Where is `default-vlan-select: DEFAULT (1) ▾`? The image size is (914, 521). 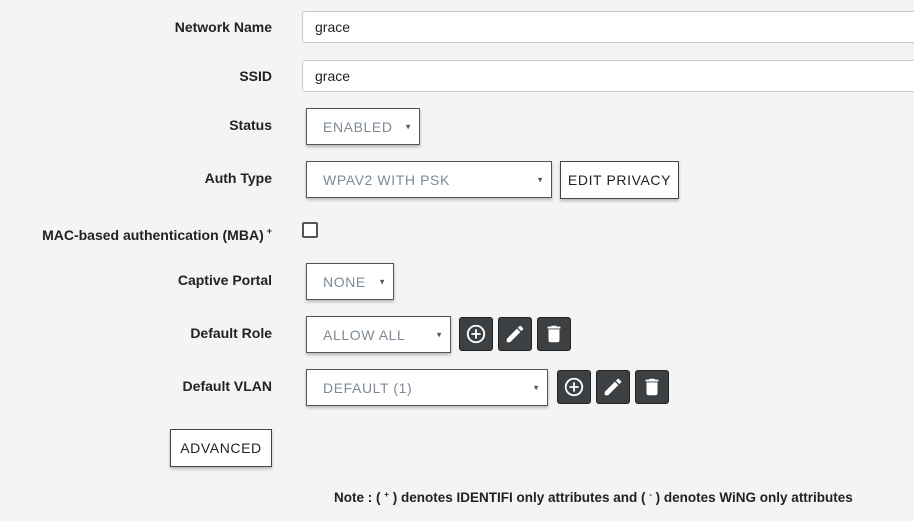
default-vlan-select: DEFAULT (1) ▾ is located at coordinates (427, 387).